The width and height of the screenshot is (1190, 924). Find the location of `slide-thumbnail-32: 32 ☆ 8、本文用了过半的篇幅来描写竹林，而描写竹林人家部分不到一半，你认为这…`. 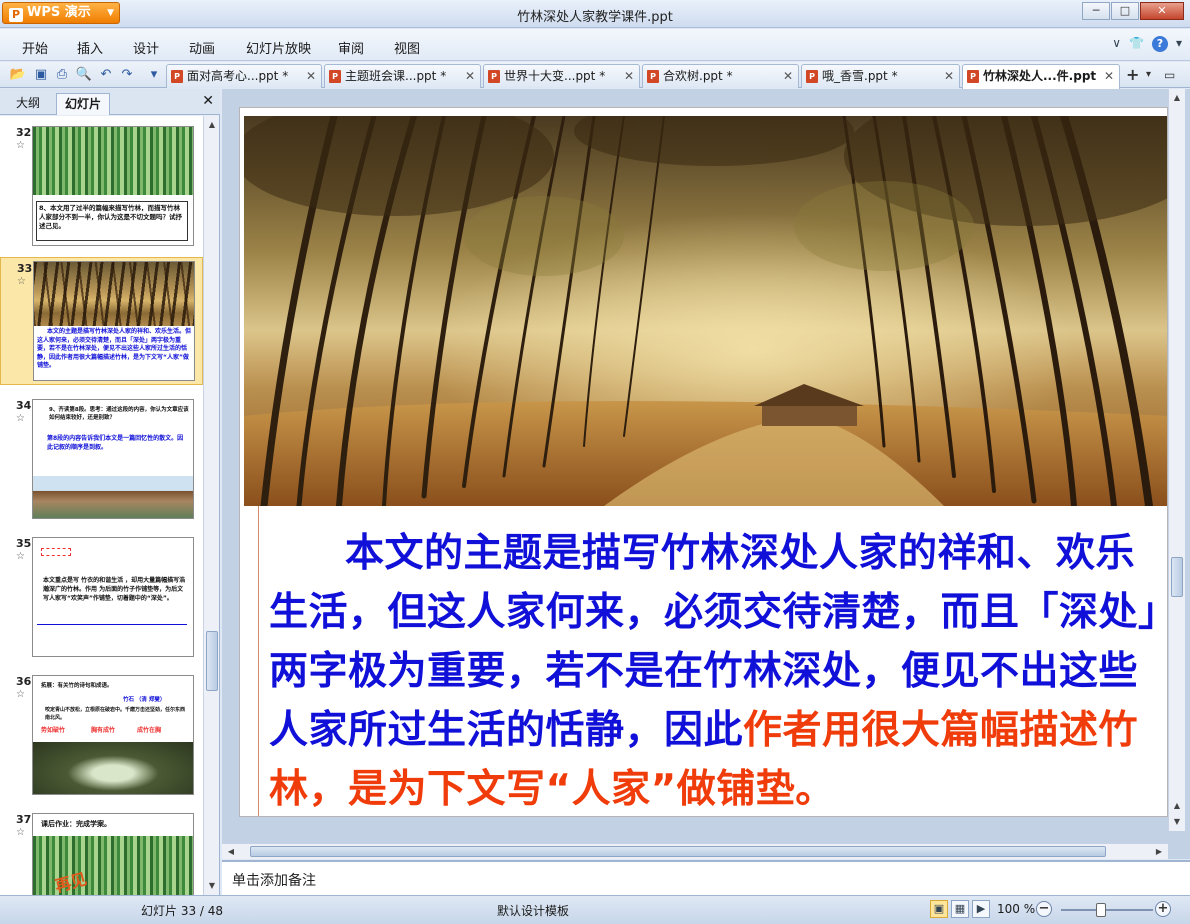

slide-thumbnail-32: 32 ☆ 8、本文用了过半的篇幅来描写竹林，而描写竹林人家部分不到一半，你认为这… is located at coordinates (101, 188).